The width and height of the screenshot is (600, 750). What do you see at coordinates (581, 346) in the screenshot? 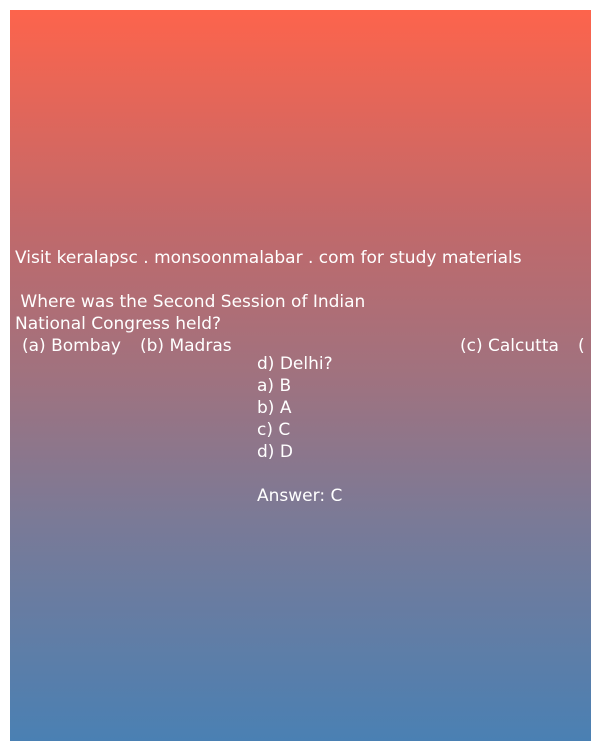
I see `option-d-open-paren: (` at bounding box center [581, 346].